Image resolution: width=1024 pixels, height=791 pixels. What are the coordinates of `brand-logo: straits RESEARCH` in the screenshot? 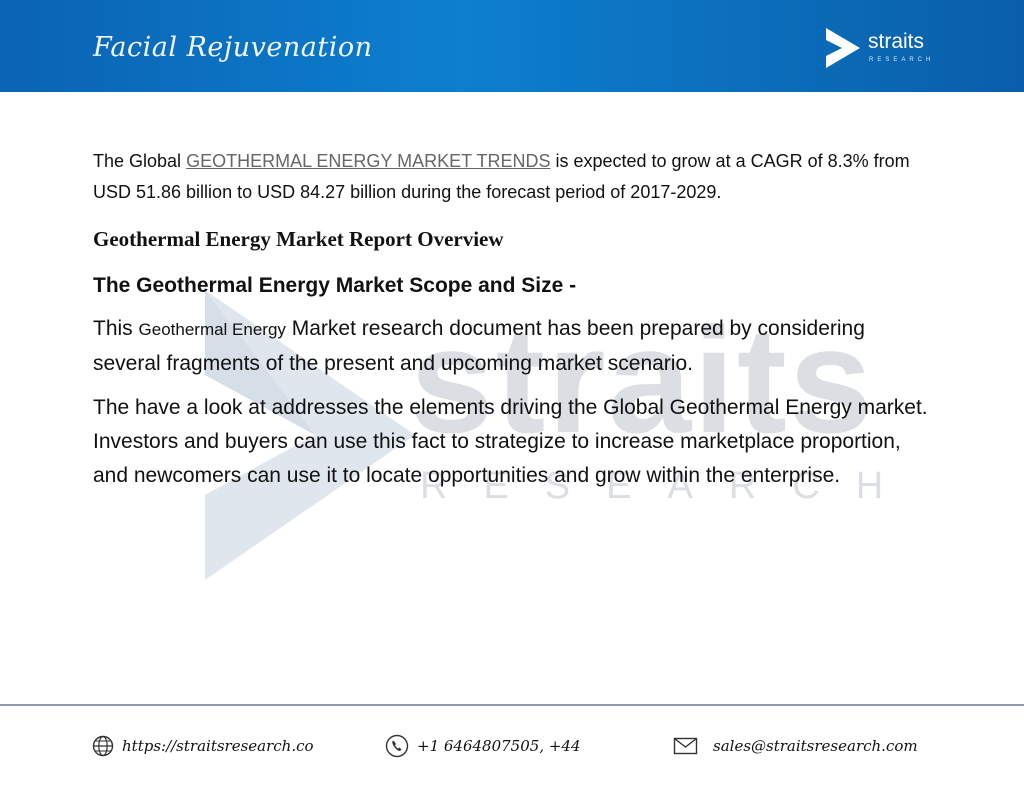 It's located at (889, 49).